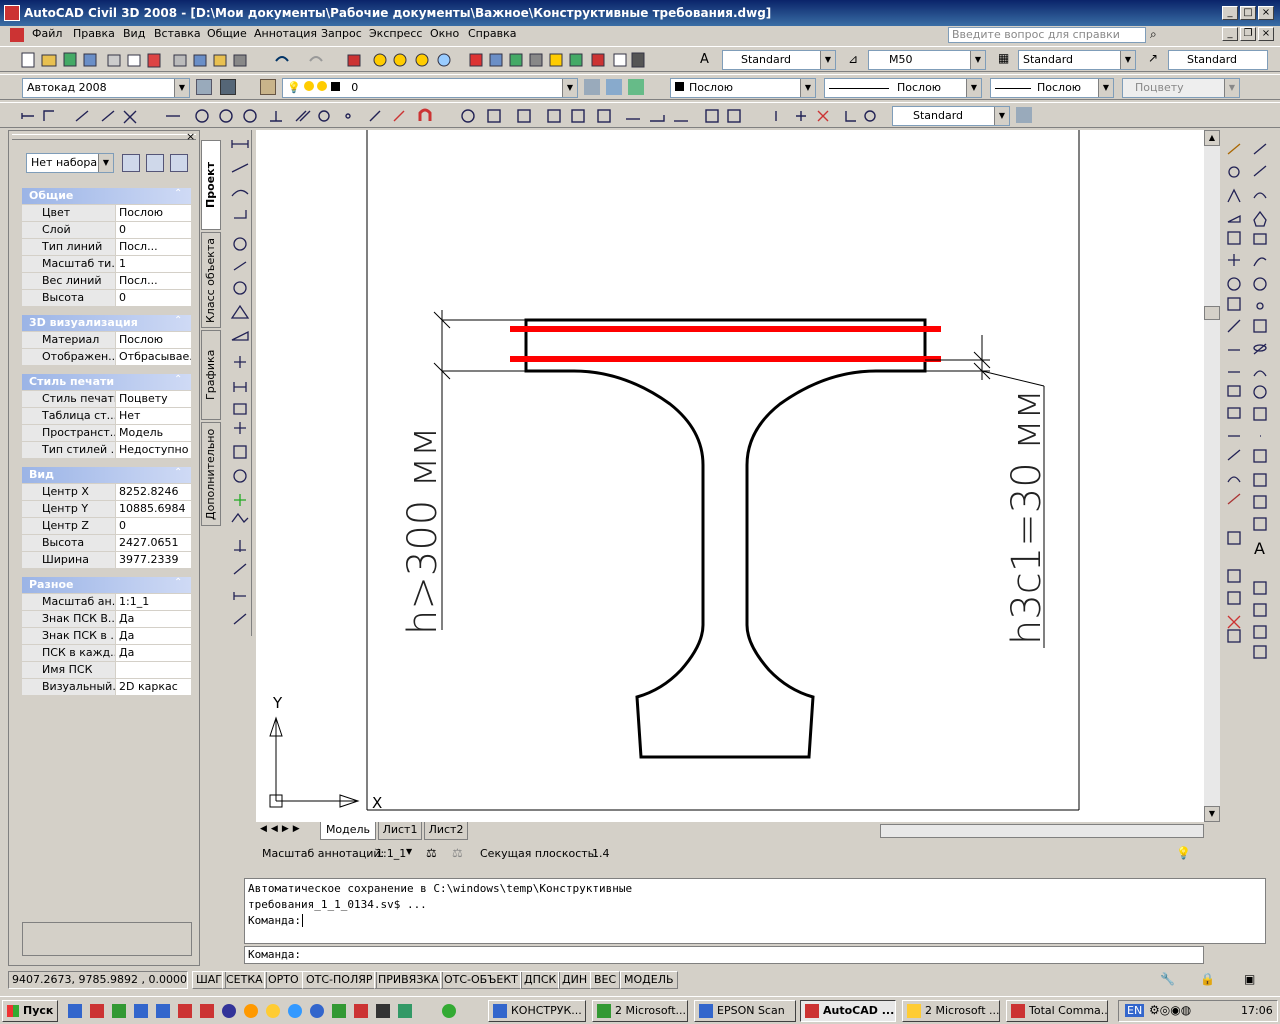 The image size is (1280, 1024). I want to click on menu-help: Справка, so click(492, 33).